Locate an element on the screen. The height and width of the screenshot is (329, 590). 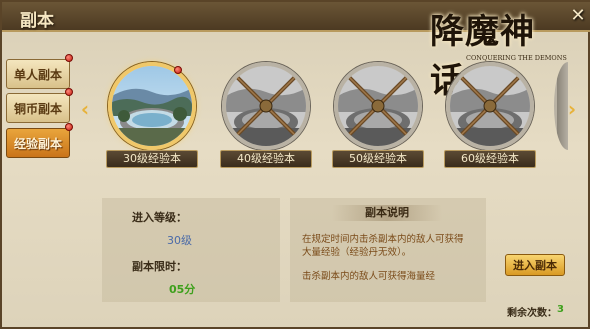
close-button: ✕ is located at coordinates (578, 16).